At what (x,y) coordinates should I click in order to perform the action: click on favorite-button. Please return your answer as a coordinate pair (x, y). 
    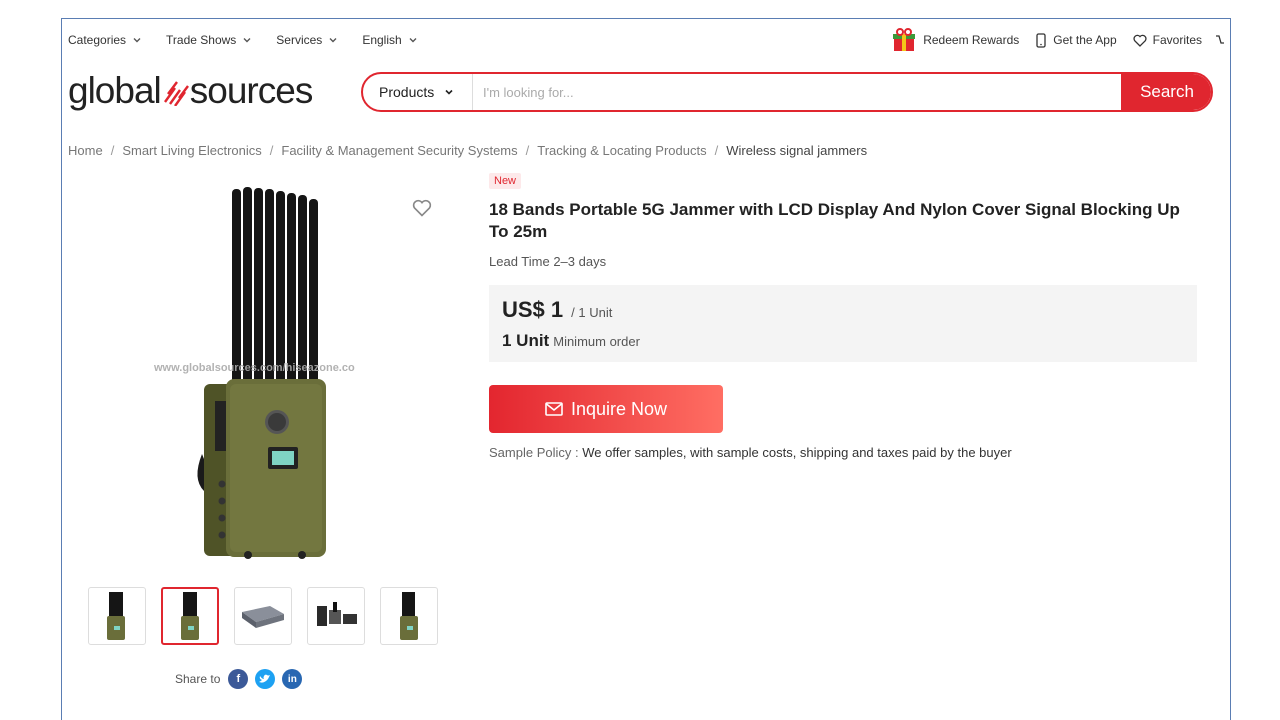
    Looking at the image, I should click on (422, 210).